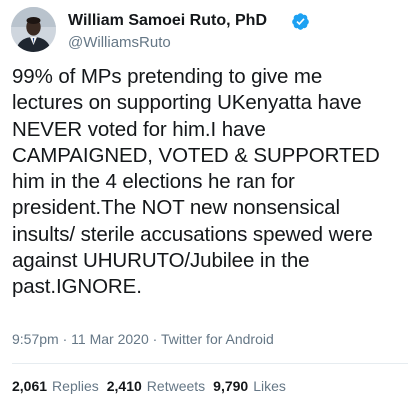 The width and height of the screenshot is (420, 403). Describe the element at coordinates (75, 386) in the screenshot. I see `replies-label: Replies` at that location.